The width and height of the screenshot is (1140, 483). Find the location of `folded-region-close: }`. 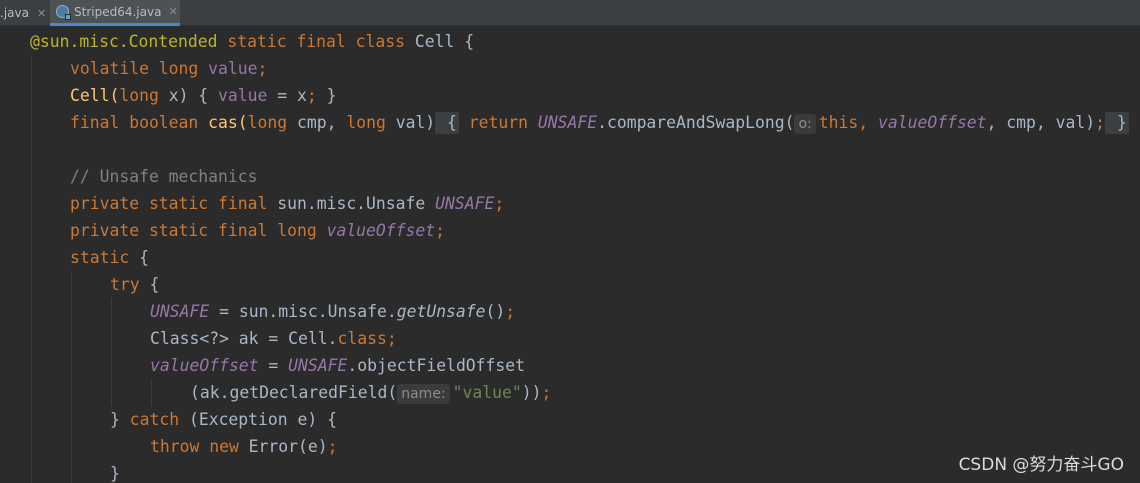

folded-region-close: } is located at coordinates (1117, 123).